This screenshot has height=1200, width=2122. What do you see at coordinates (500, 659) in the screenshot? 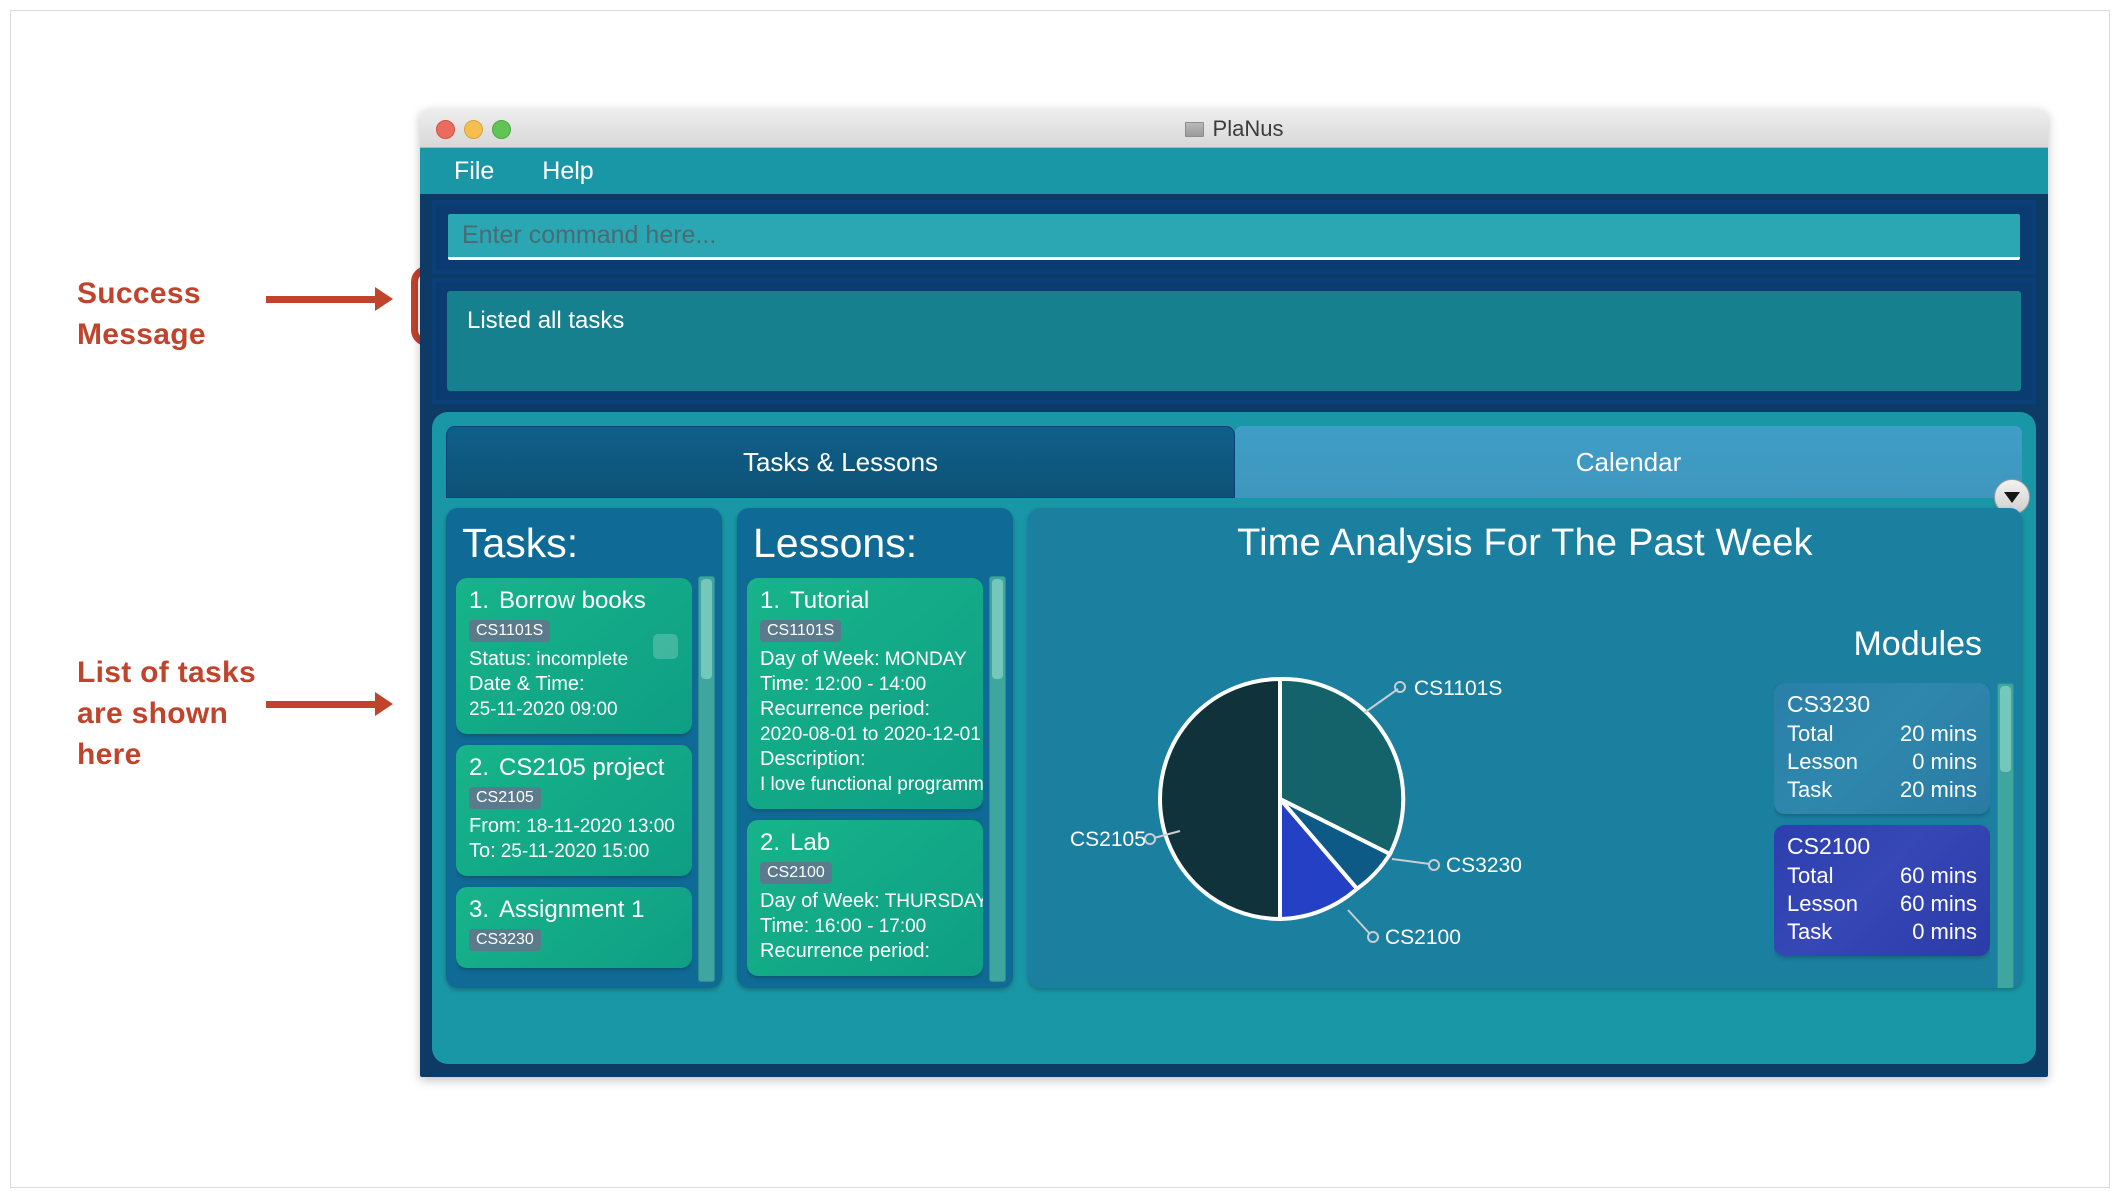
I see `task-status-label: Status:` at bounding box center [500, 659].